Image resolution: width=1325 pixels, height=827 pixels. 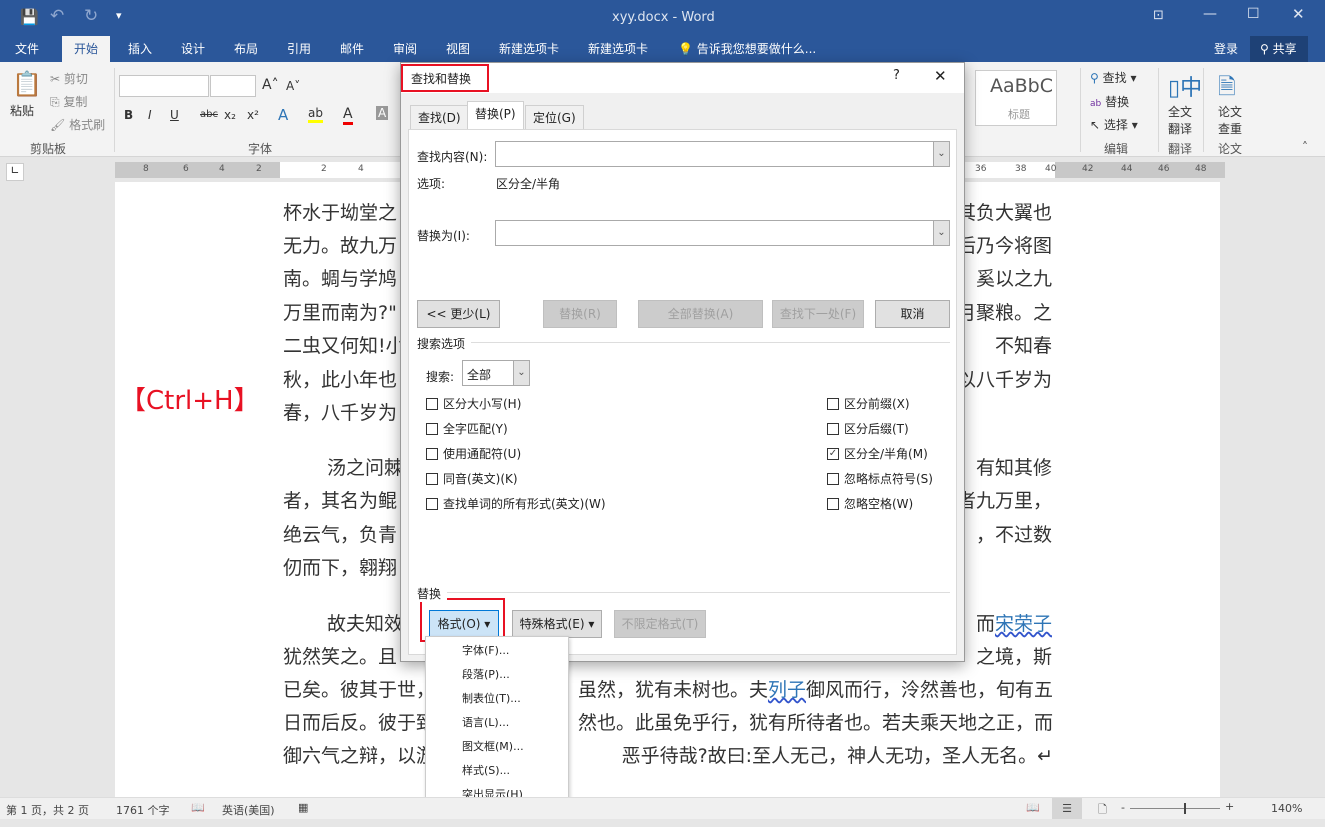 What do you see at coordinates (119, 15) in the screenshot?
I see `customize-icon: ▾` at bounding box center [119, 15].